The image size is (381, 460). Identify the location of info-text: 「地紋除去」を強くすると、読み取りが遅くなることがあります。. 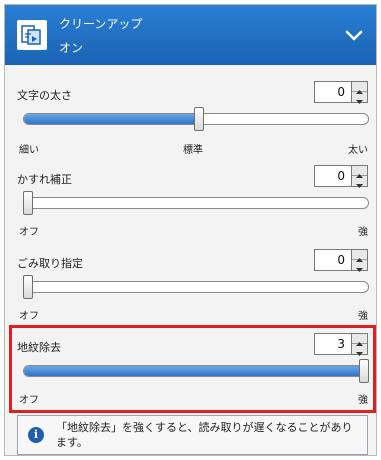
(204, 435).